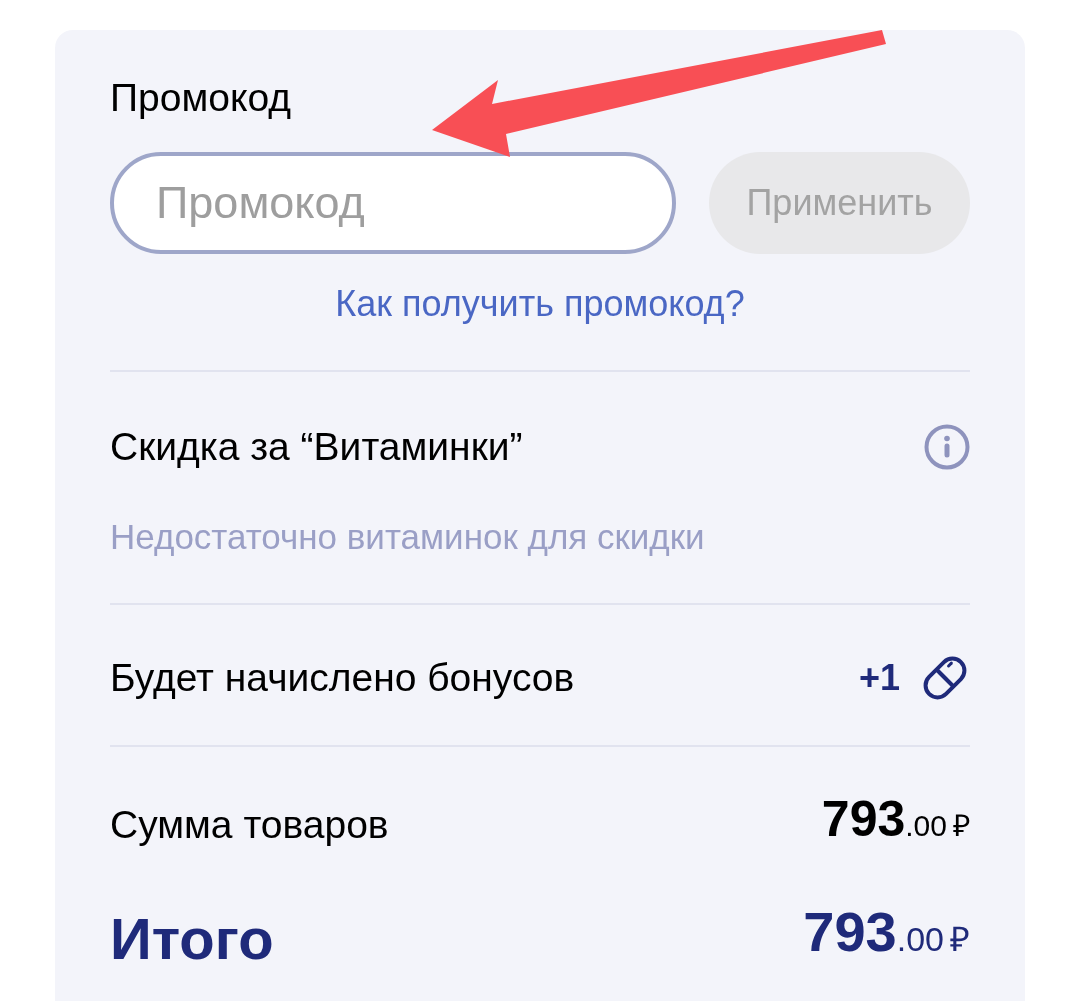  Describe the element at coordinates (249, 825) in the screenshot. I see `sum-label: Сумма товаров` at that location.